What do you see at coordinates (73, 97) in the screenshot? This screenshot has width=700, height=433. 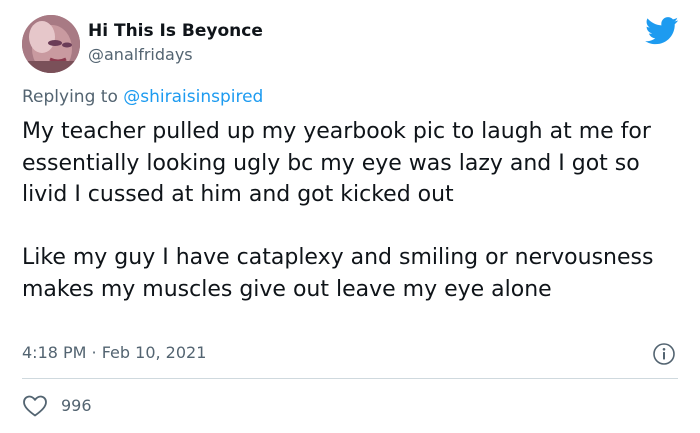 I see `replying-prefix: Replying to` at bounding box center [73, 97].